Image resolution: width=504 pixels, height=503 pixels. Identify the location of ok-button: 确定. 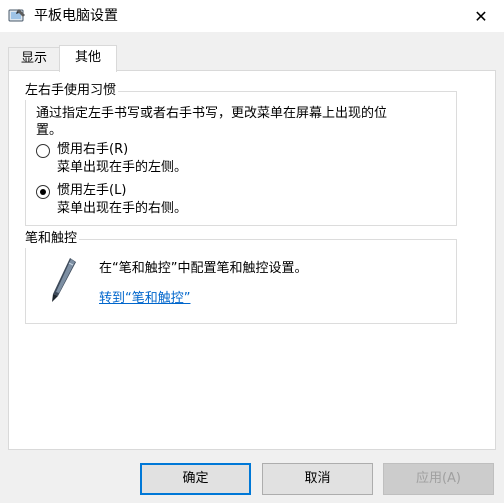
(195, 479).